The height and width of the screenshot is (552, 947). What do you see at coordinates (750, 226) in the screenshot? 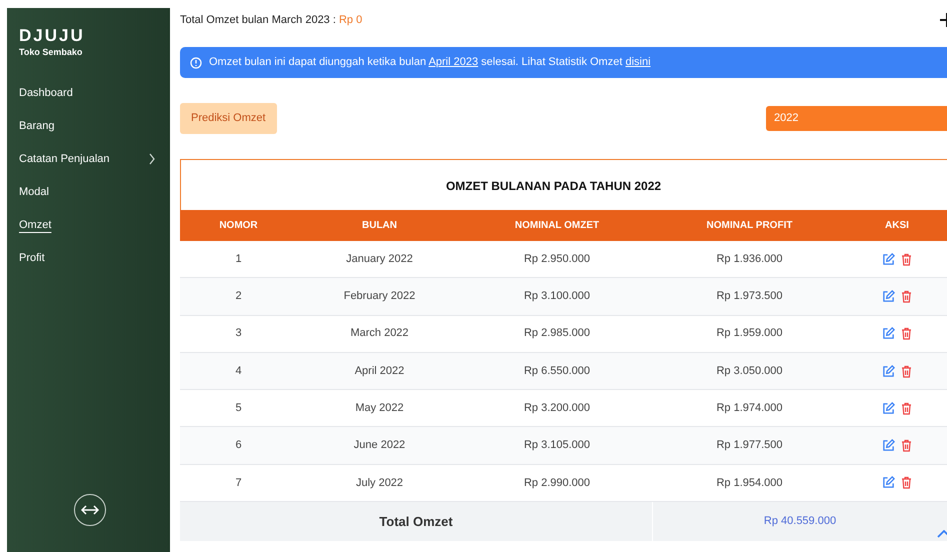
I see `column-header: NOMINAL PROFIT` at bounding box center [750, 226].